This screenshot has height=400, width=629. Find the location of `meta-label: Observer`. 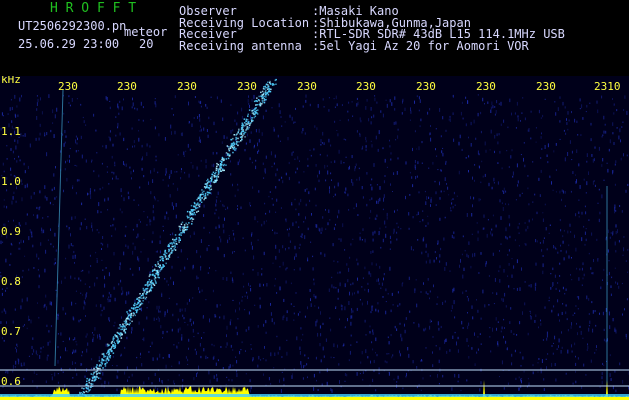

meta-label: Observer is located at coordinates (208, 11).